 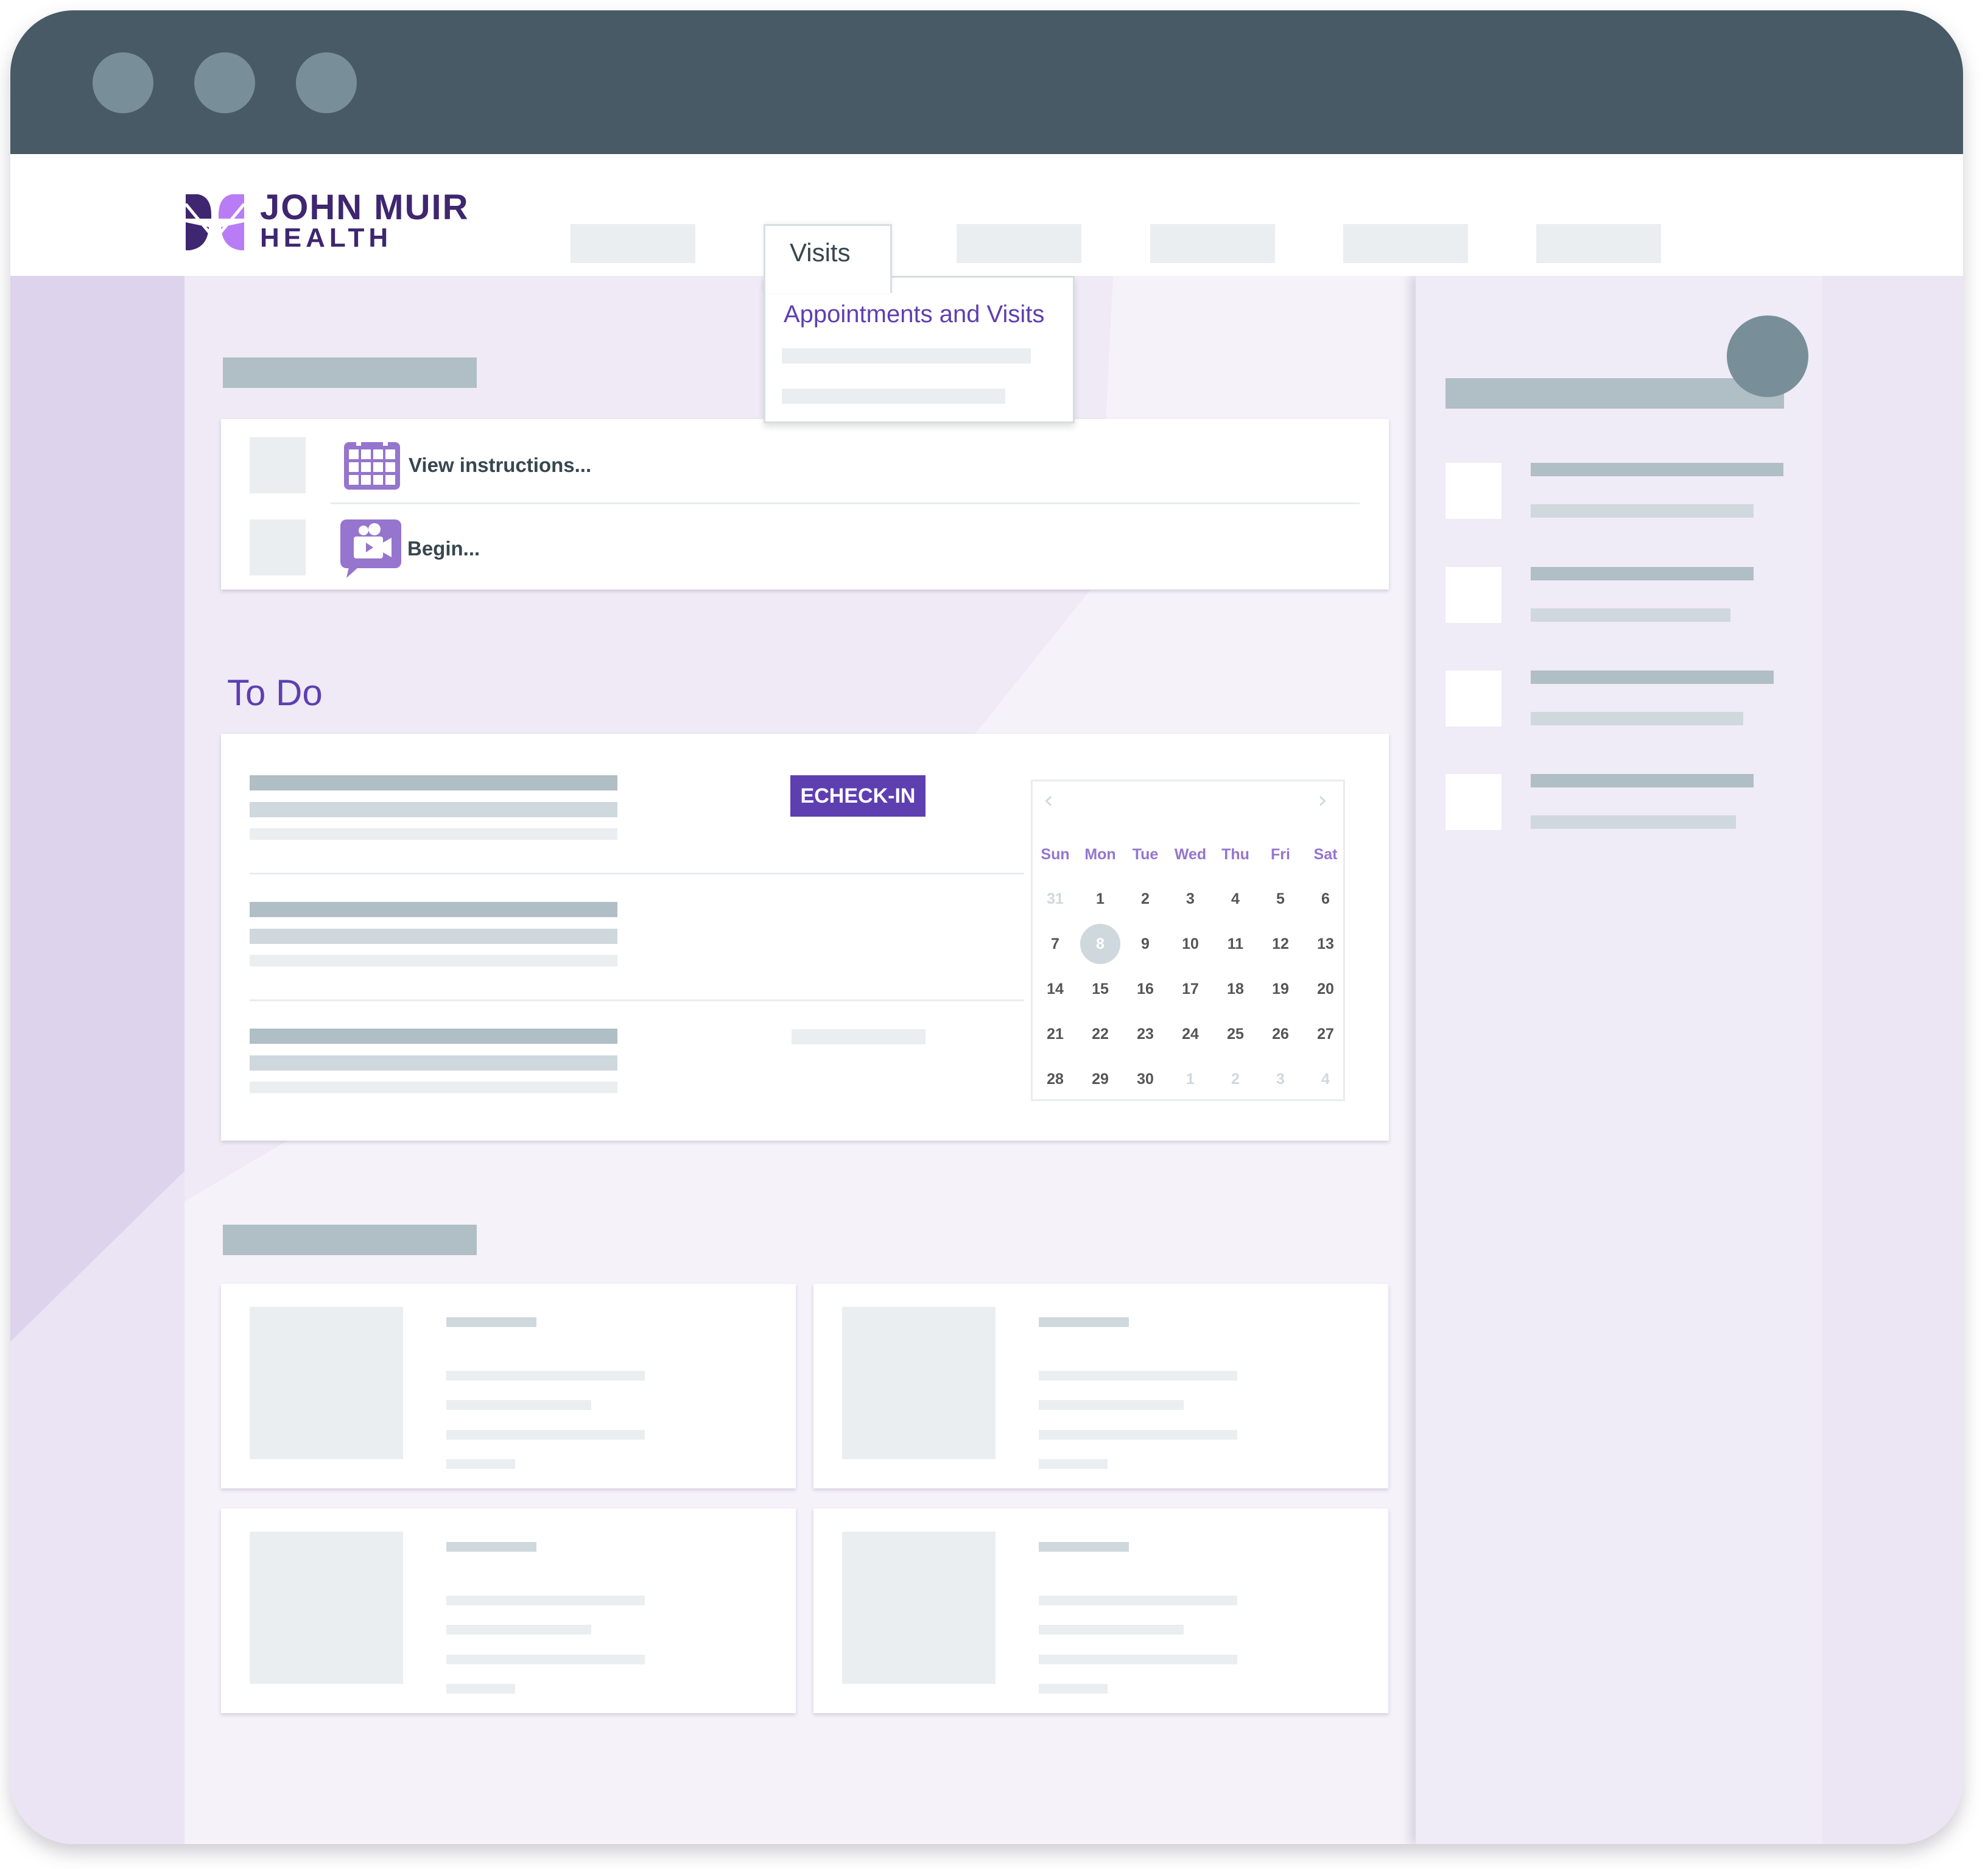 I want to click on thumbnail-placeholder, so click(x=278, y=465).